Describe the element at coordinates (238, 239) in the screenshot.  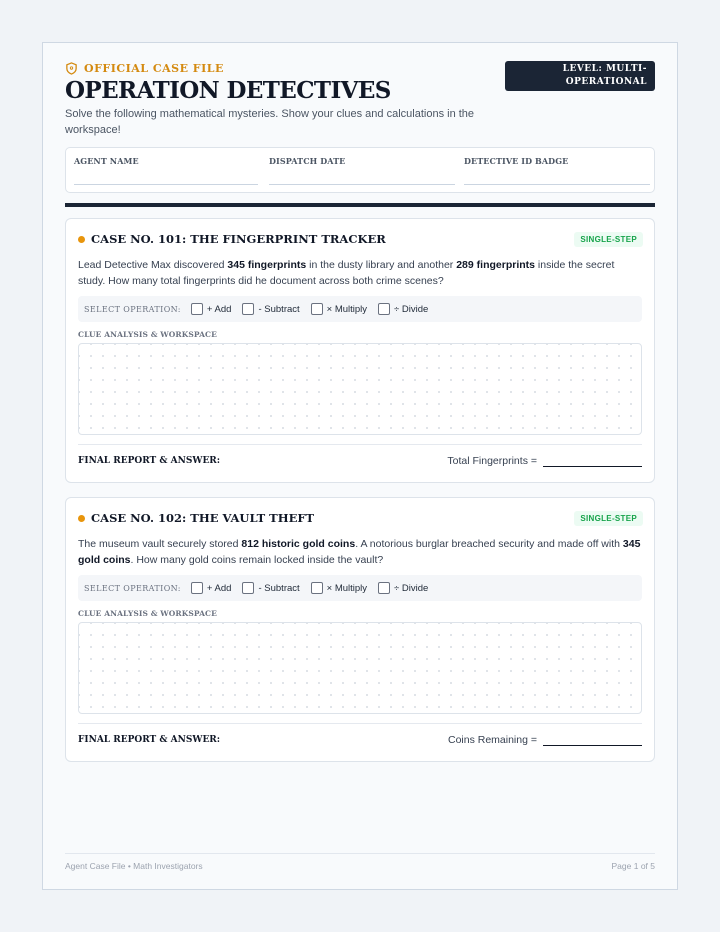
I see `case-title: CASE NO. 101: THE FINGERPRINT TRACKER` at that location.